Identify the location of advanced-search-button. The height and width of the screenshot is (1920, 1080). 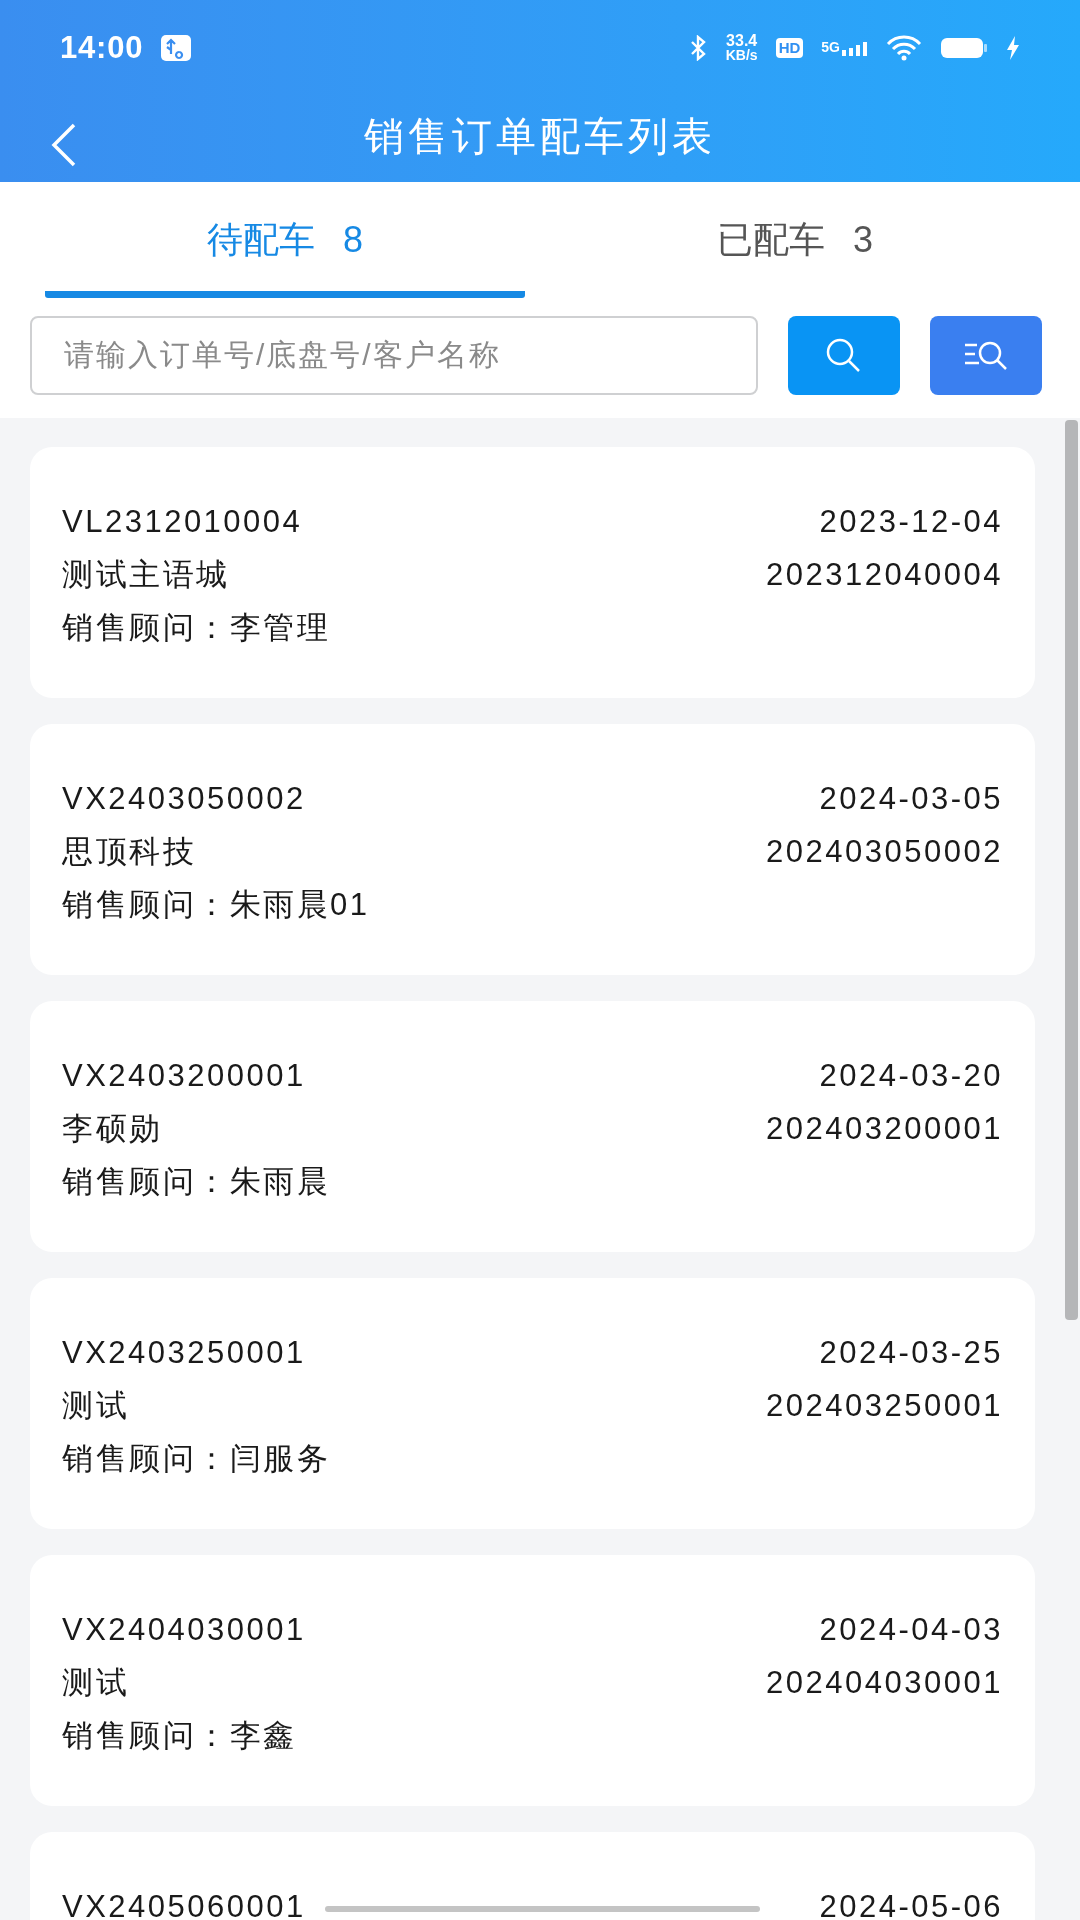
(986, 355).